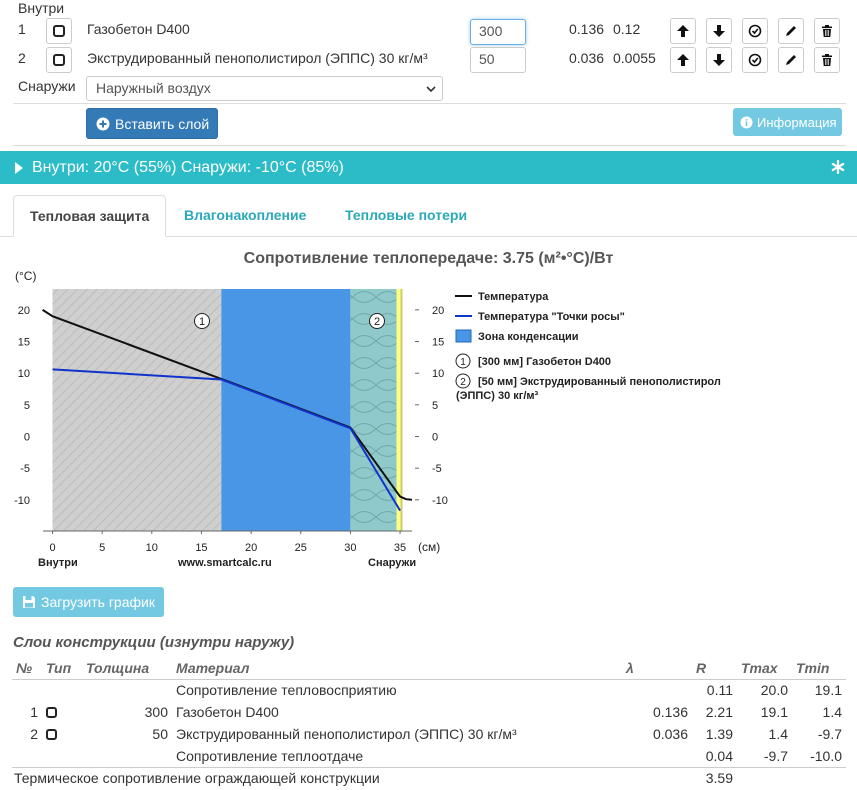 The height and width of the screenshot is (790, 857). What do you see at coordinates (764, 668) in the screenshot?
I see `col-header: Tmax` at bounding box center [764, 668].